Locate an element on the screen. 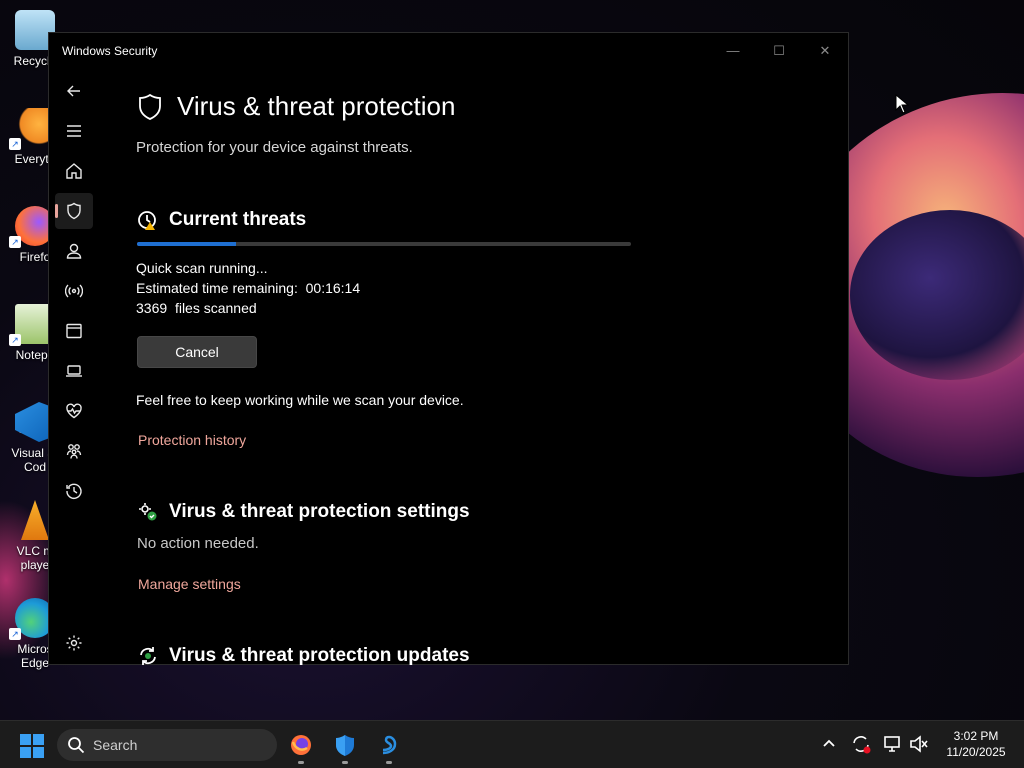  title-bar: Windows Security — ☐ ✕ is located at coordinates (448, 51).